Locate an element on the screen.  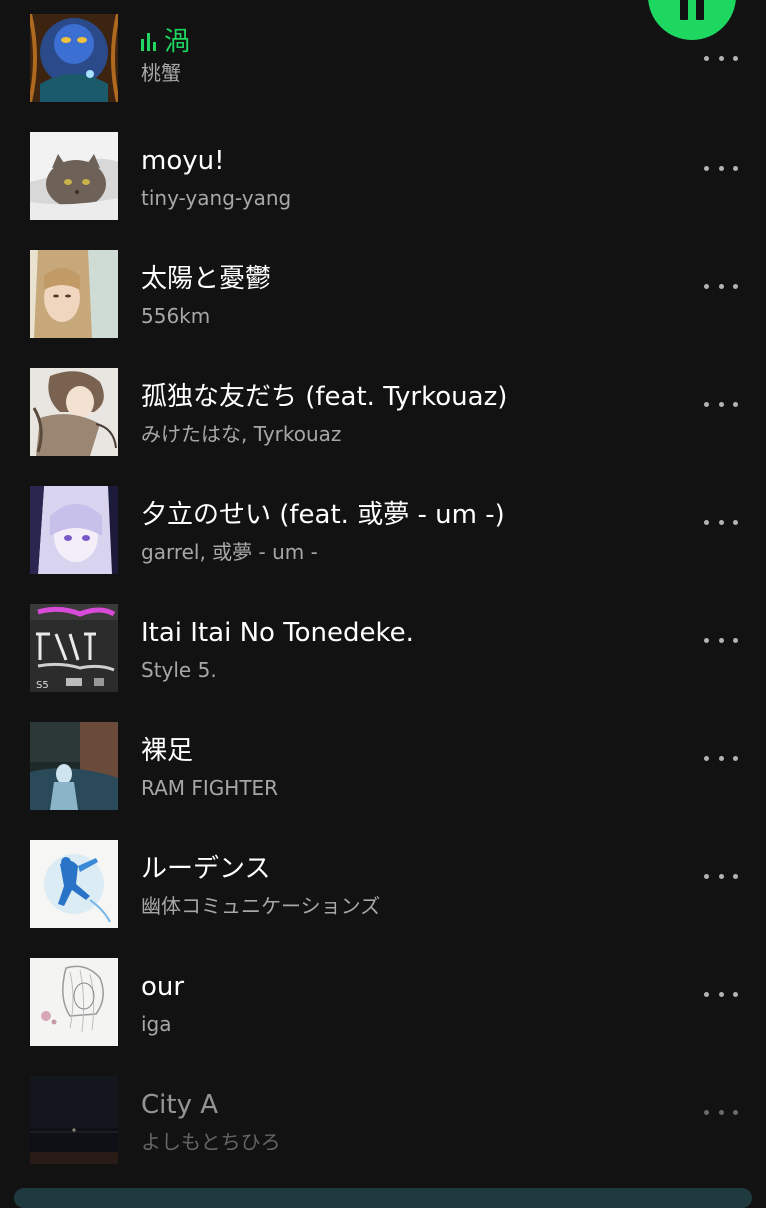
album-cover-anime-girl is located at coordinates (74, 530).